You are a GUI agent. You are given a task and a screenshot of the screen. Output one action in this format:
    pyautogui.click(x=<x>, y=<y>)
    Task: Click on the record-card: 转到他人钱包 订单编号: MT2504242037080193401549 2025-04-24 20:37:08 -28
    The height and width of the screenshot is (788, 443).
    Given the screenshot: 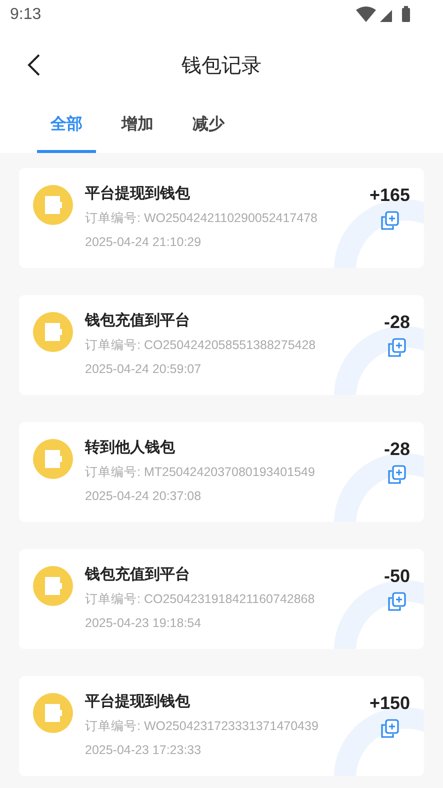 What is the action you would take?
    pyautogui.click(x=221, y=472)
    